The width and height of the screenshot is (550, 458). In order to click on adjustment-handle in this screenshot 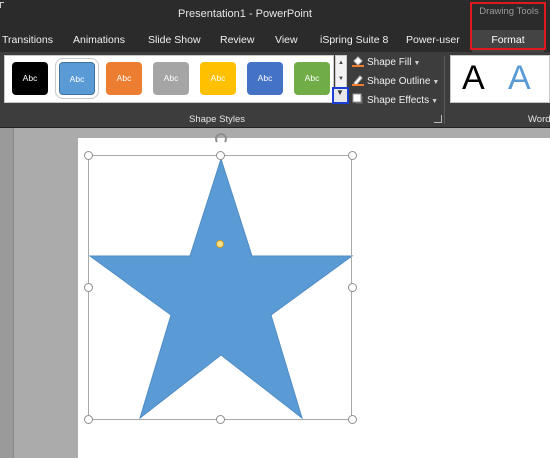, I will do `click(220, 244)`.